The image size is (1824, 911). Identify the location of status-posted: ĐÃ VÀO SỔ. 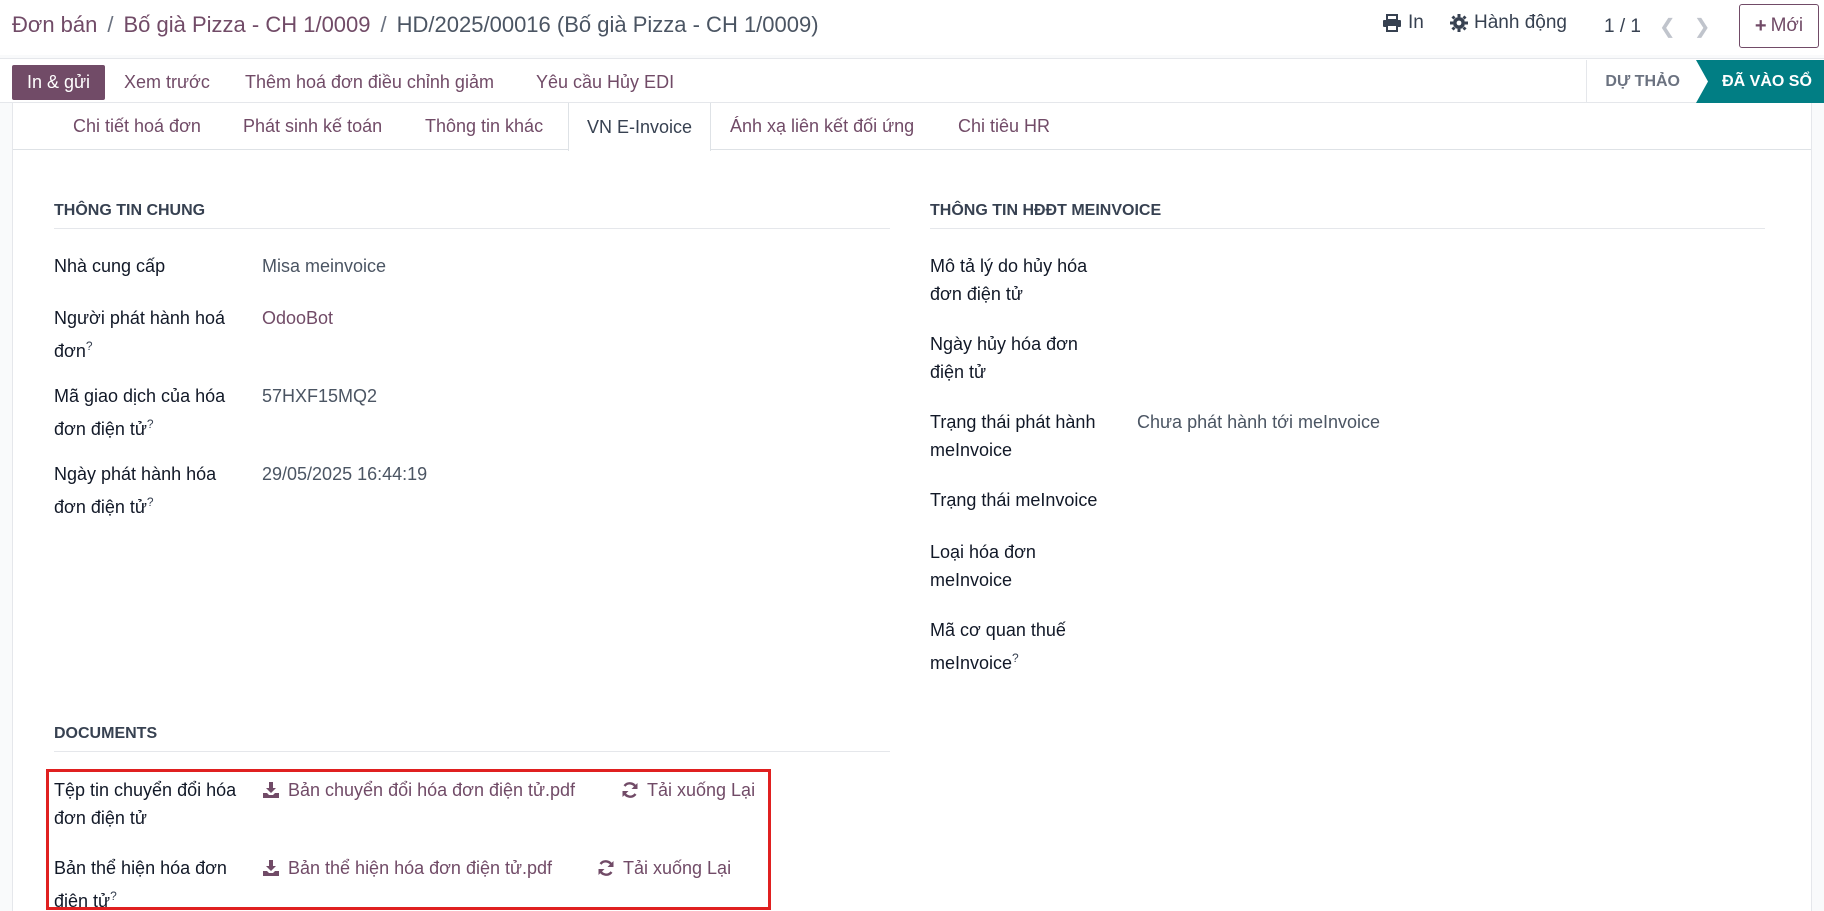
(1760, 81).